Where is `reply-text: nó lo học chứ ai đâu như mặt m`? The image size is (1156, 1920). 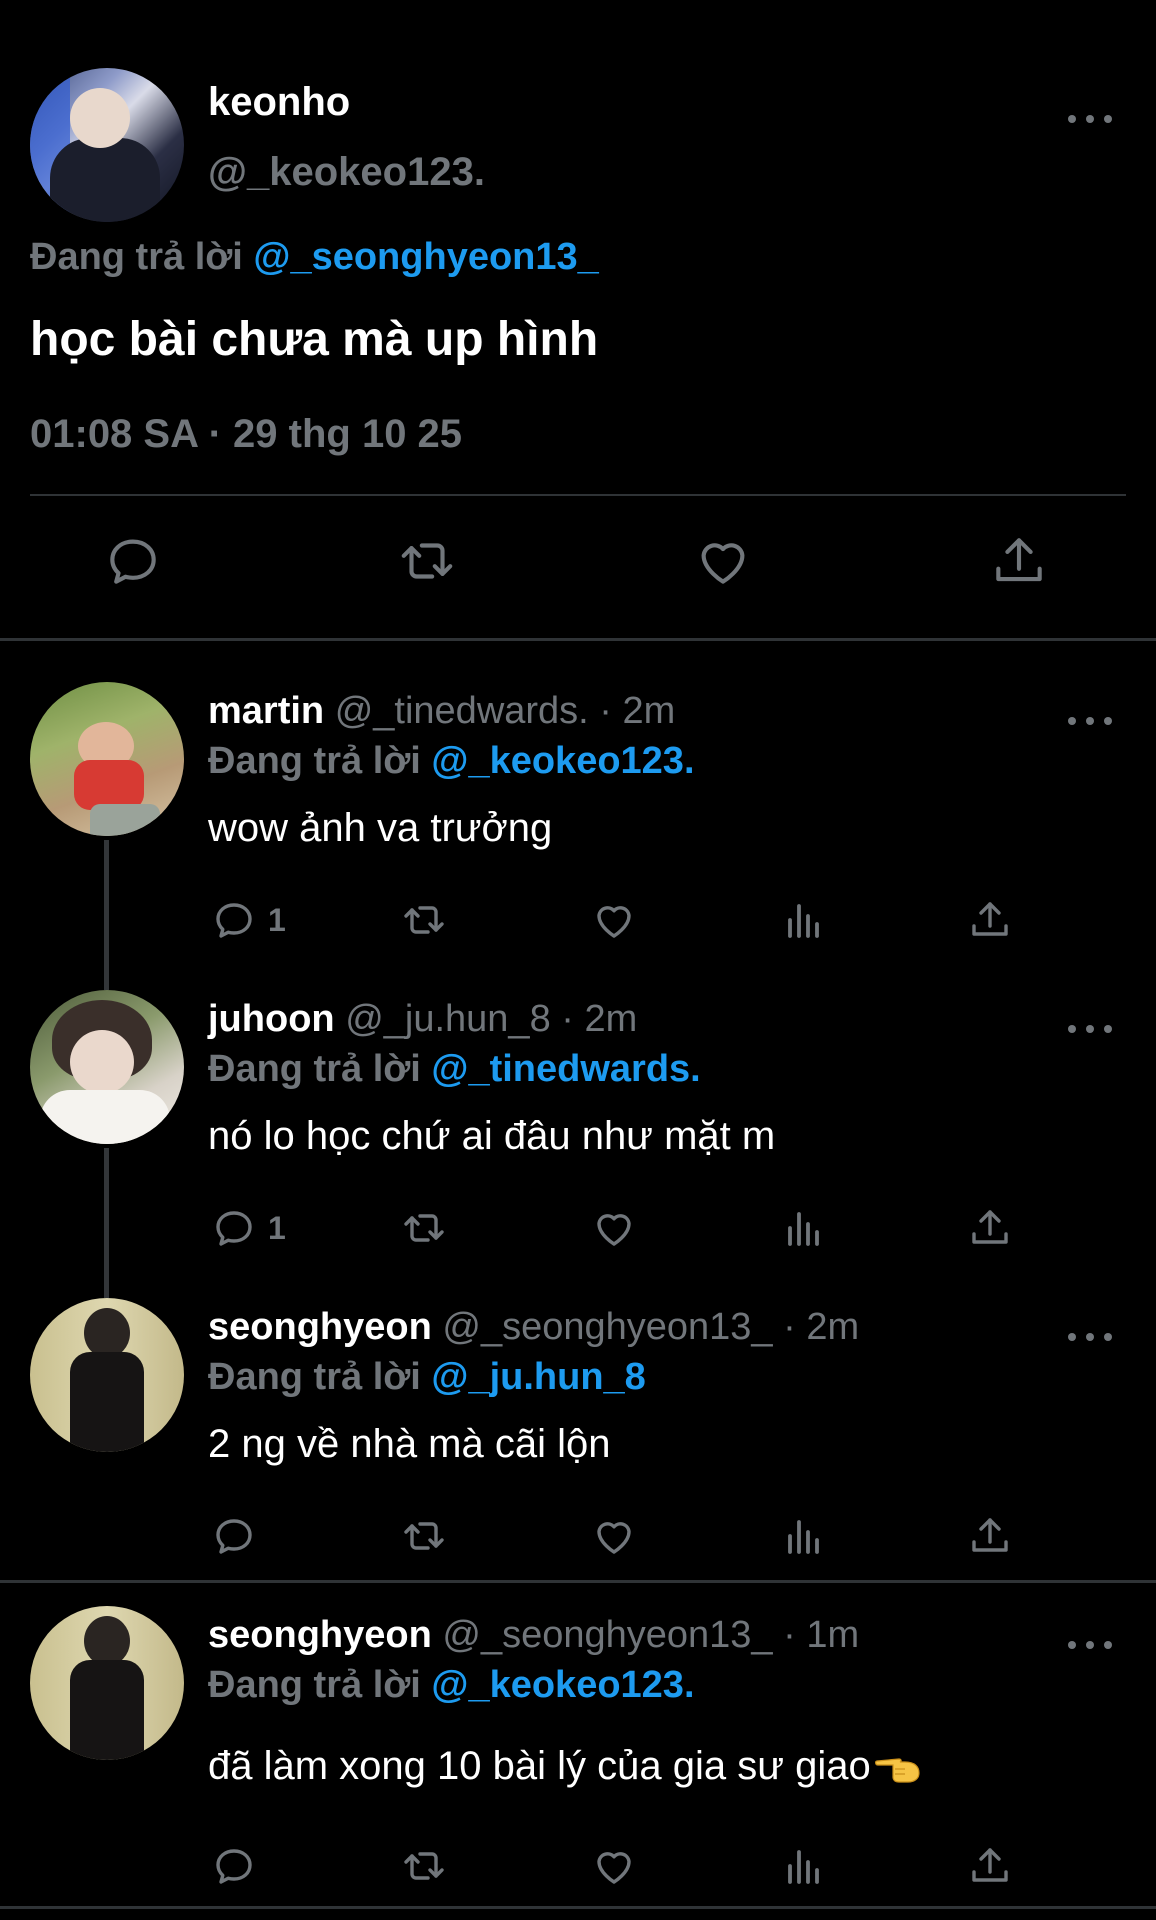 reply-text: nó lo học chứ ai đâu như mặt m is located at coordinates (492, 1136).